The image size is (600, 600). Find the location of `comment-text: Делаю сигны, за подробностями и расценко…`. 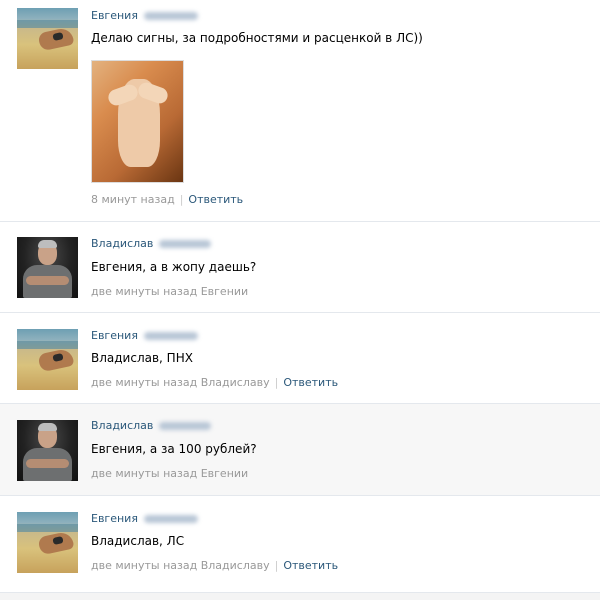

comment-text: Делаю сигны, за подробностями и расценко… is located at coordinates (257, 38).